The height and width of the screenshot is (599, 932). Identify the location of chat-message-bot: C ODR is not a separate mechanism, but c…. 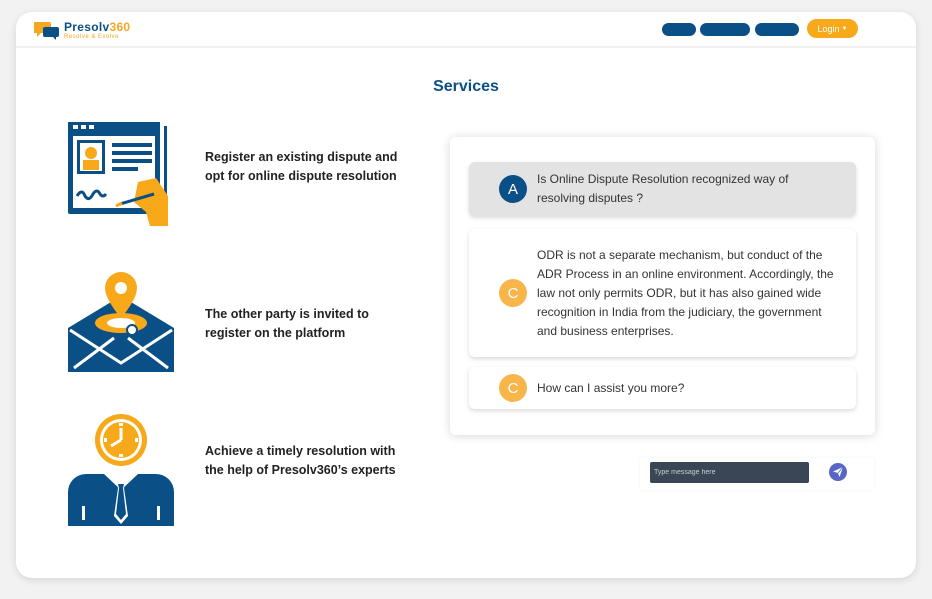
(662, 293).